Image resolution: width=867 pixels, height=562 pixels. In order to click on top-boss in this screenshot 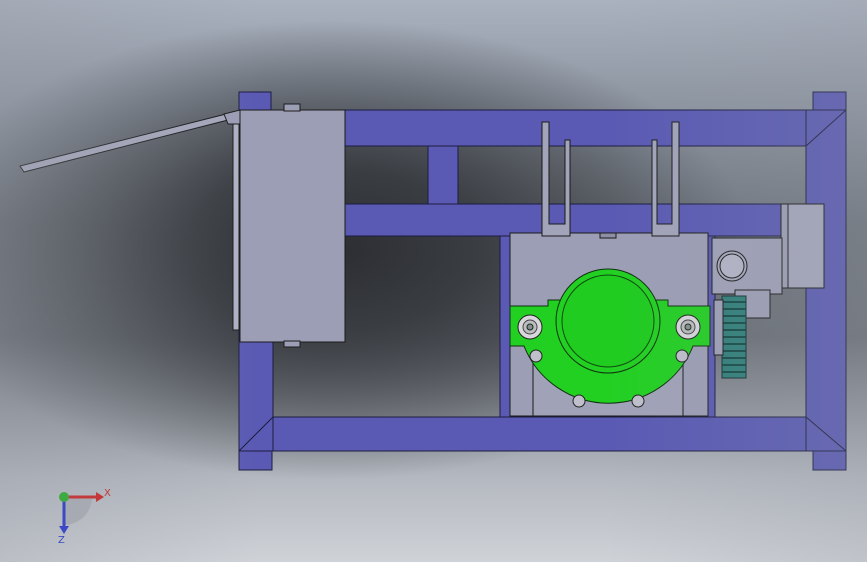, I will do `click(608, 235)`.